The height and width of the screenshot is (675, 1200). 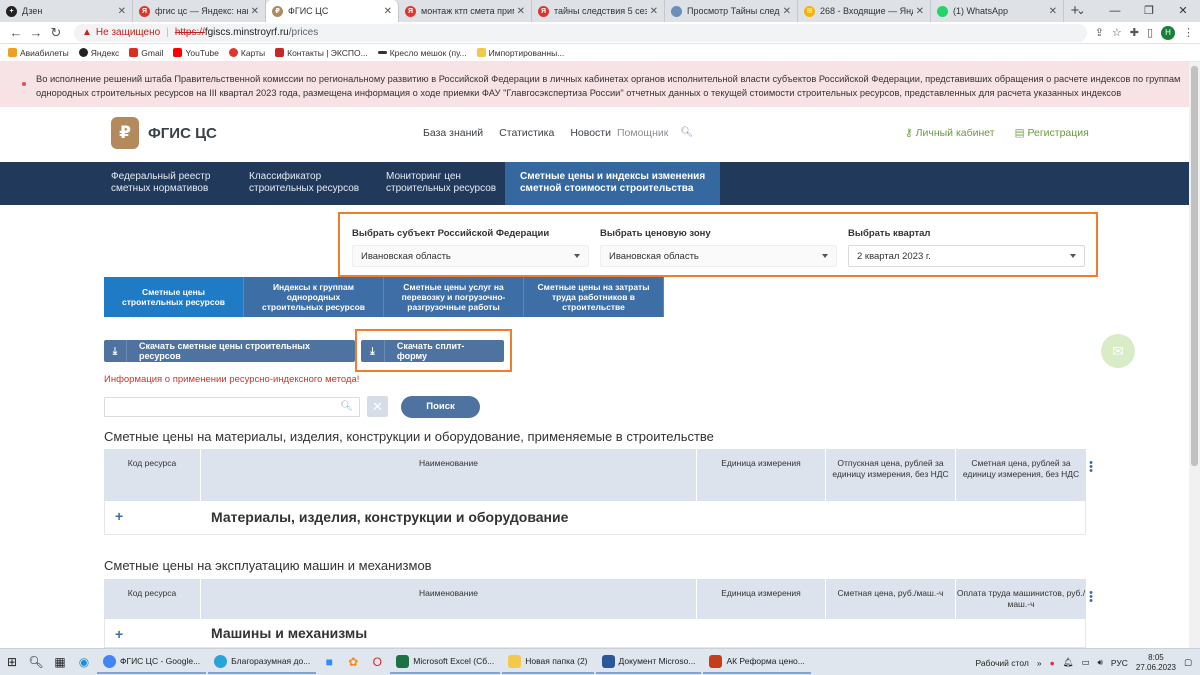 What do you see at coordinates (1188, 662) in the screenshot?
I see `notifications-icon: ▢` at bounding box center [1188, 662].